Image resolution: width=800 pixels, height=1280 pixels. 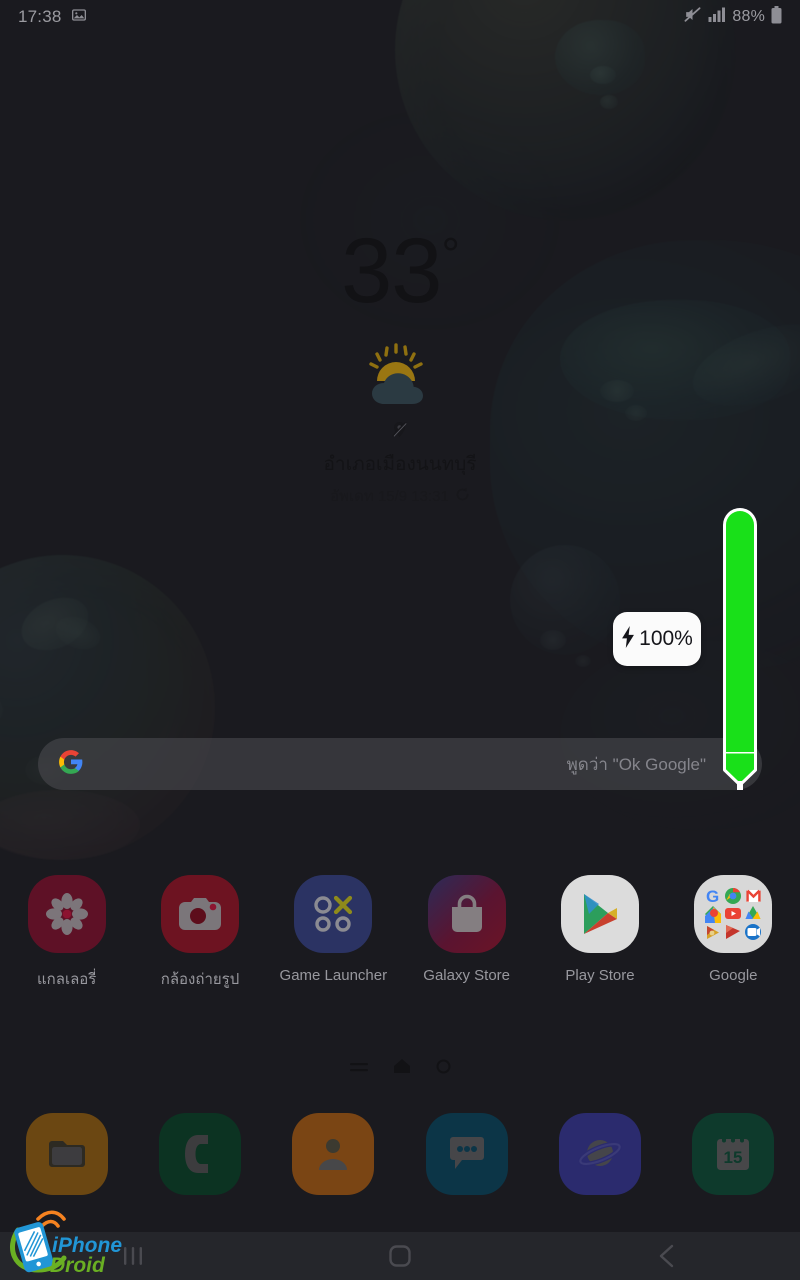 I want to click on degree-symbol: °, so click(x=450, y=254).